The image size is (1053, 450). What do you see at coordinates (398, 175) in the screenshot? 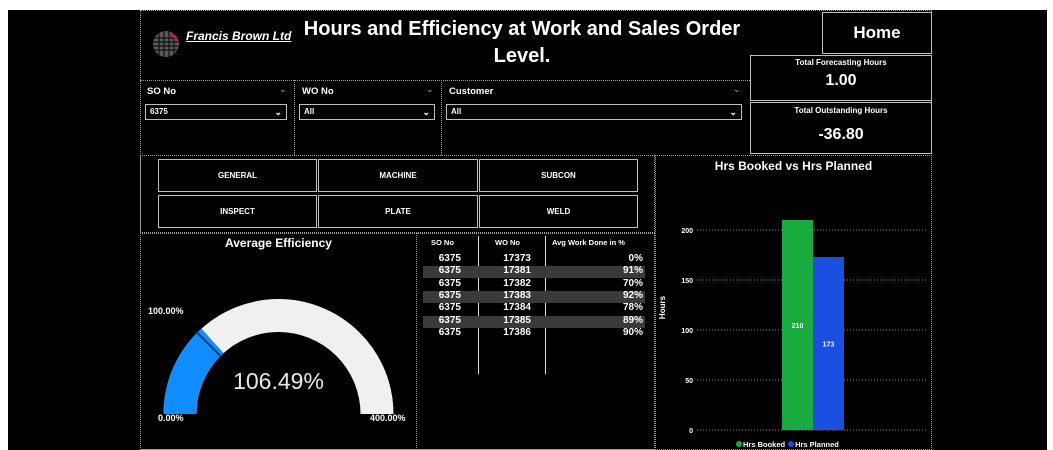
I see `machine-button: MACHINE` at bounding box center [398, 175].